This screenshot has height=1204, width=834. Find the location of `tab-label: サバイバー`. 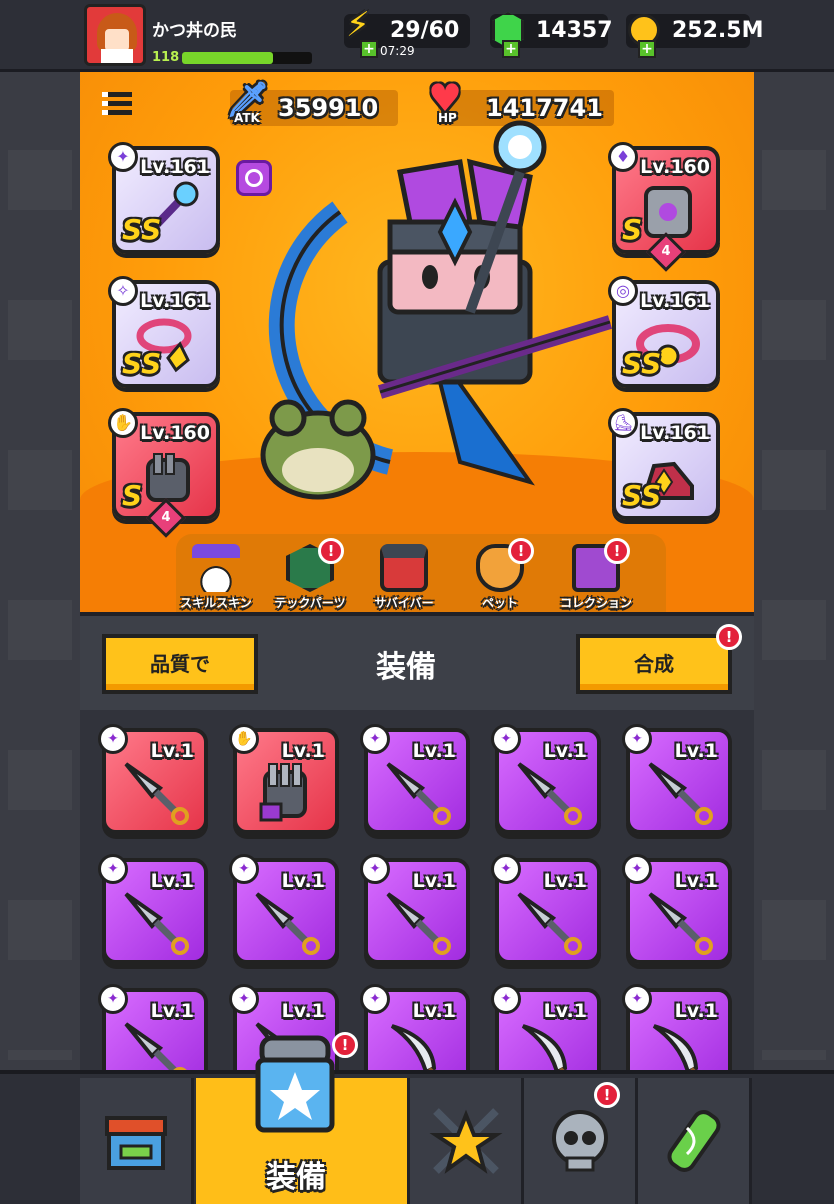

tab-label: サバイバー is located at coordinates (404, 603).